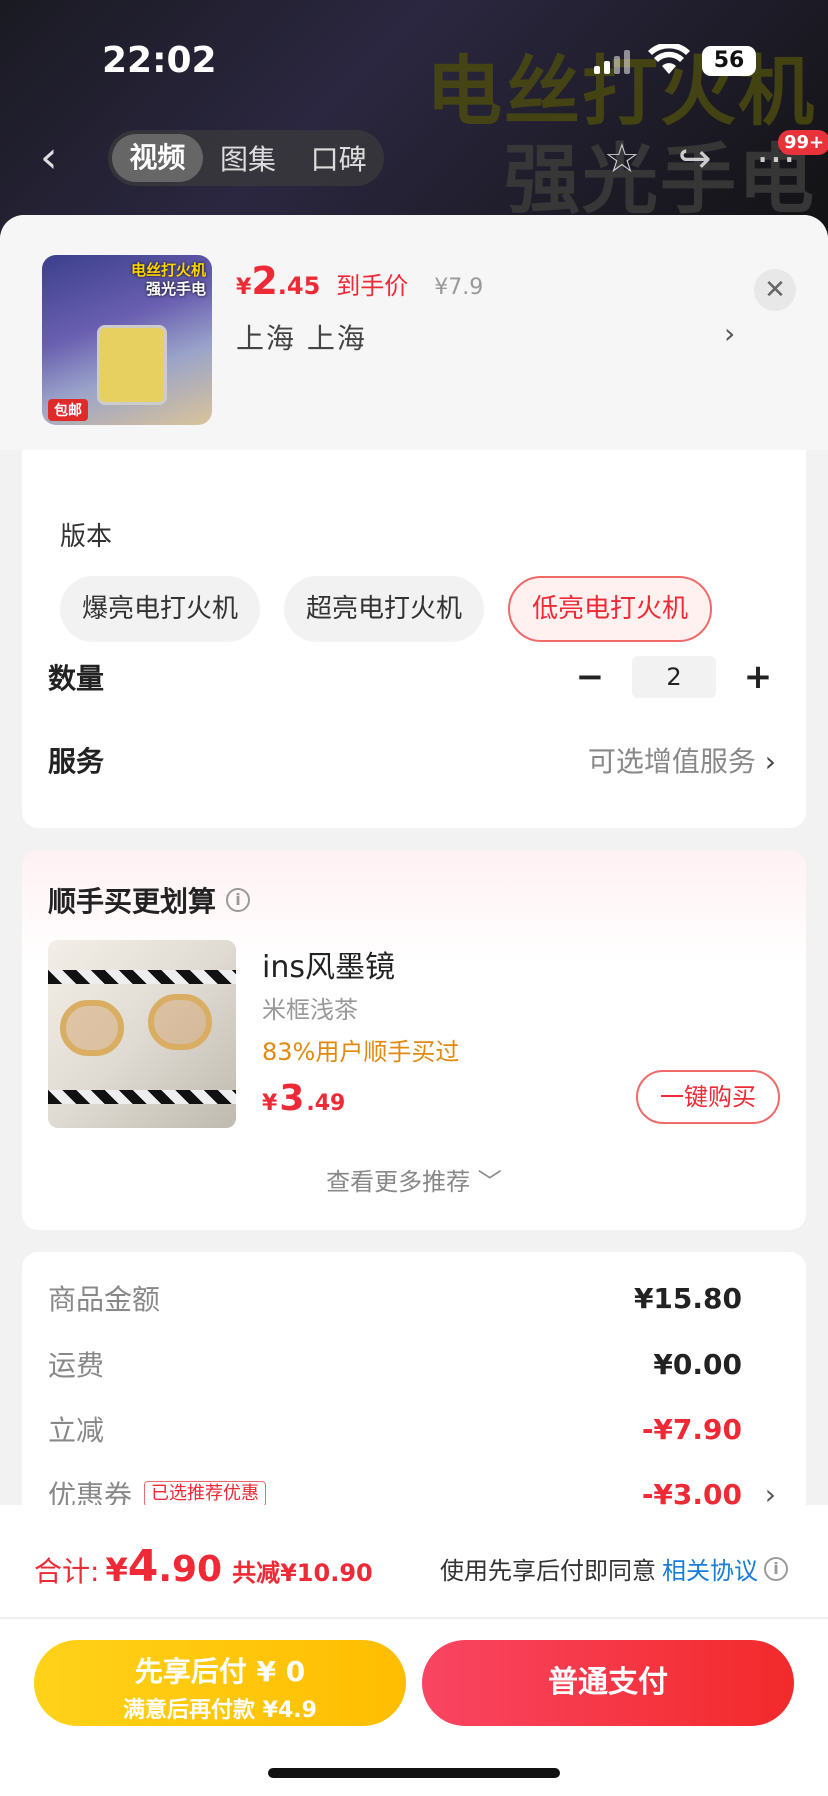 The height and width of the screenshot is (1796, 828). Describe the element at coordinates (671, 761) in the screenshot. I see `service-value-text: 可选增值服务` at that location.